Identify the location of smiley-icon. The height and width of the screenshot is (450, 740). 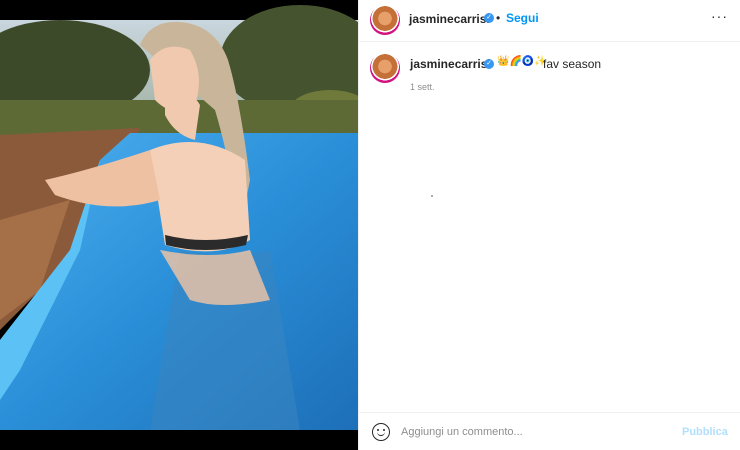
(381, 432).